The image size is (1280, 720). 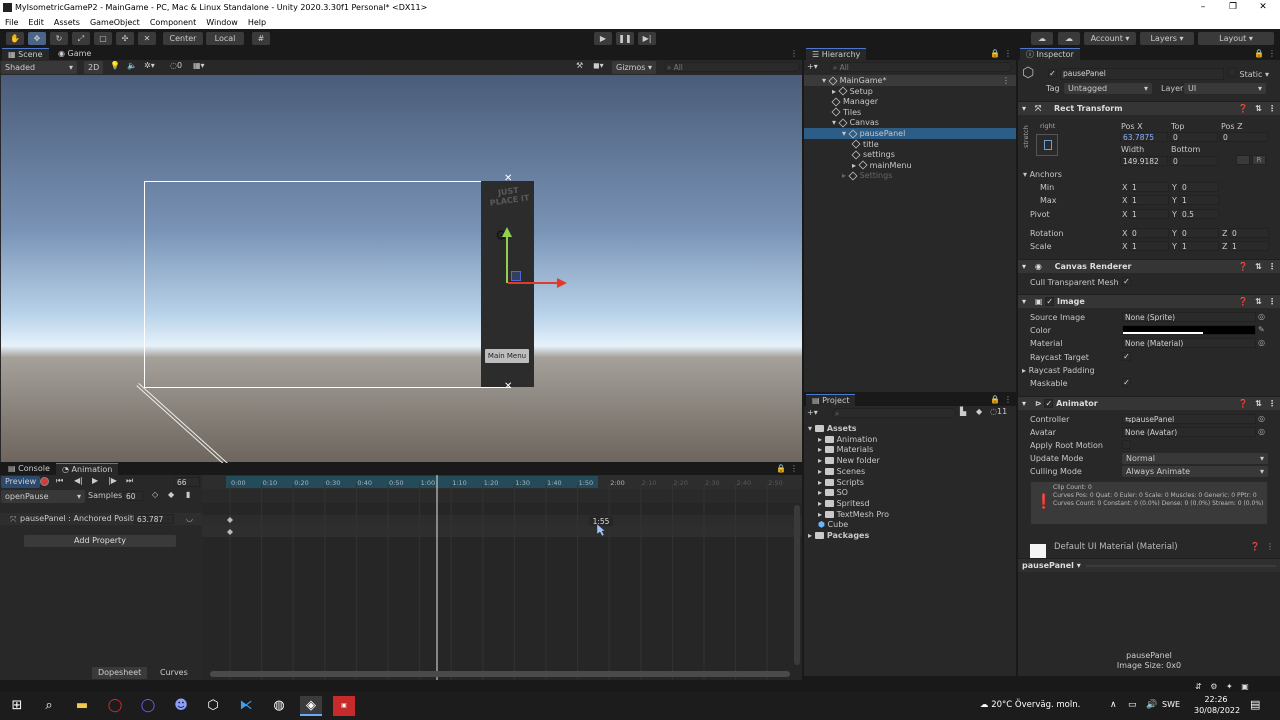 What do you see at coordinates (1199, 214) in the screenshot?
I see `pivot-y-field: 0.5` at bounding box center [1199, 214].